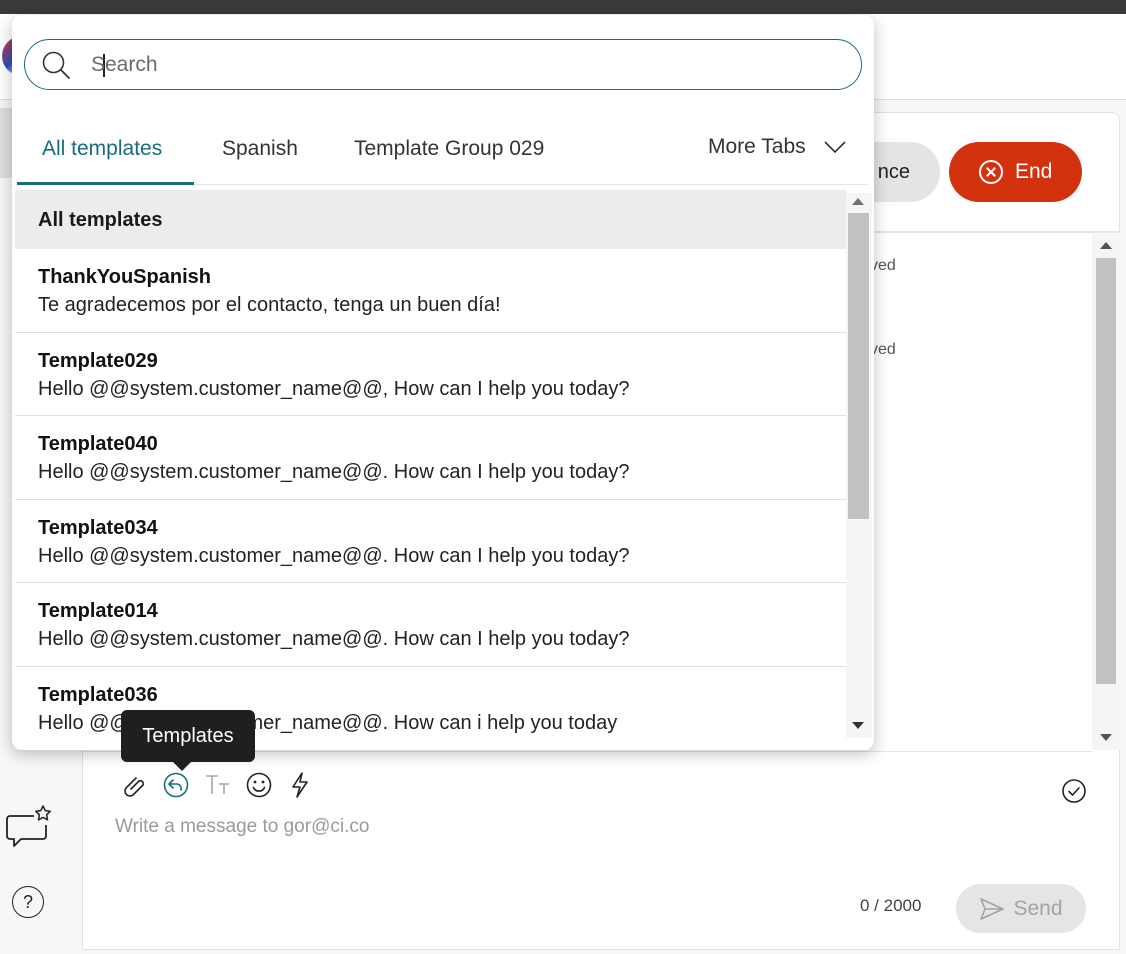 This screenshot has height=954, width=1126. I want to click on send-button: Send, so click(1021, 908).